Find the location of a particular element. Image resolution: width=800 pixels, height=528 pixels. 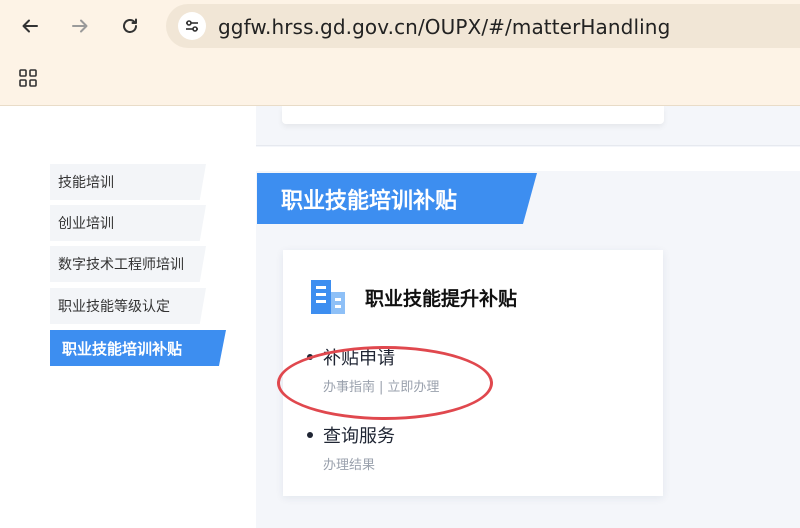

arrow-right-icon is located at coordinates (80, 26).